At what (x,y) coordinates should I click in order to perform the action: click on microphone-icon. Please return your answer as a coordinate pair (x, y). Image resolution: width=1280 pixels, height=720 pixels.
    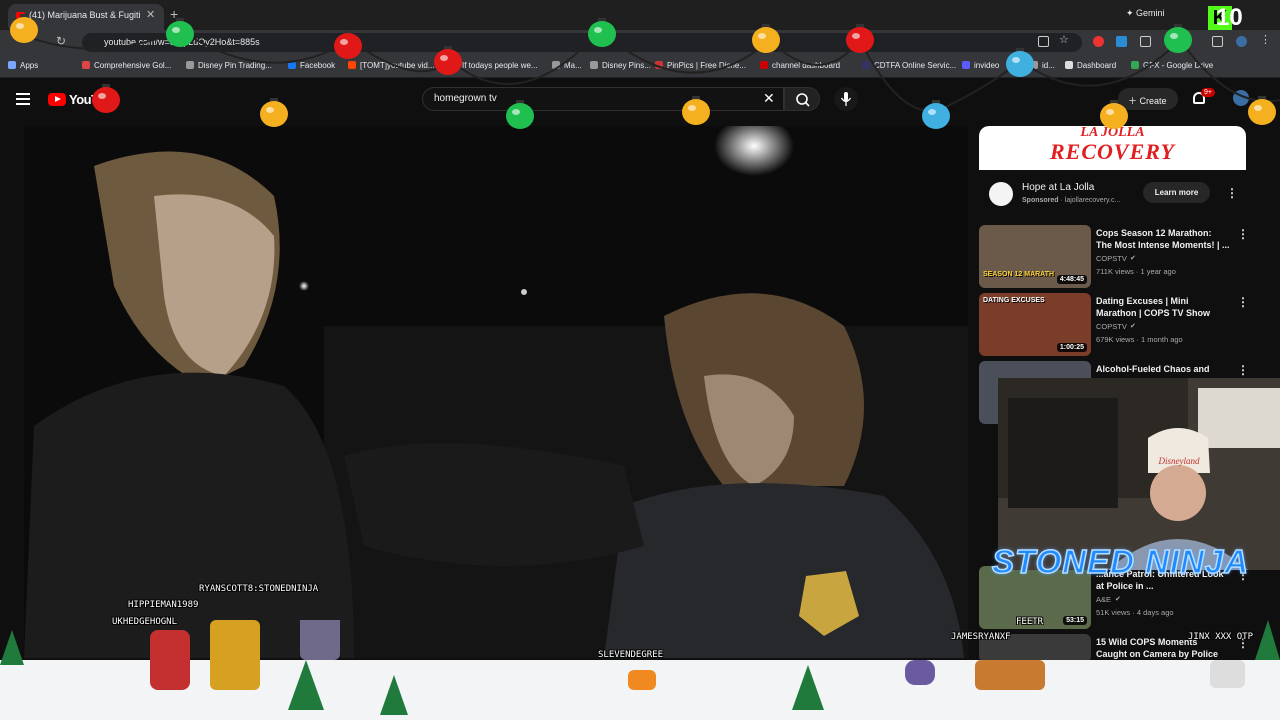
    Looking at the image, I should click on (846, 99).